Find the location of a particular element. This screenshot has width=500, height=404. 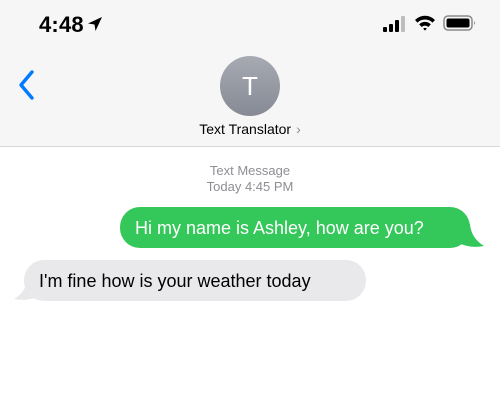

thread-meta: Text Message Today 4:45 PM is located at coordinates (250, 179).